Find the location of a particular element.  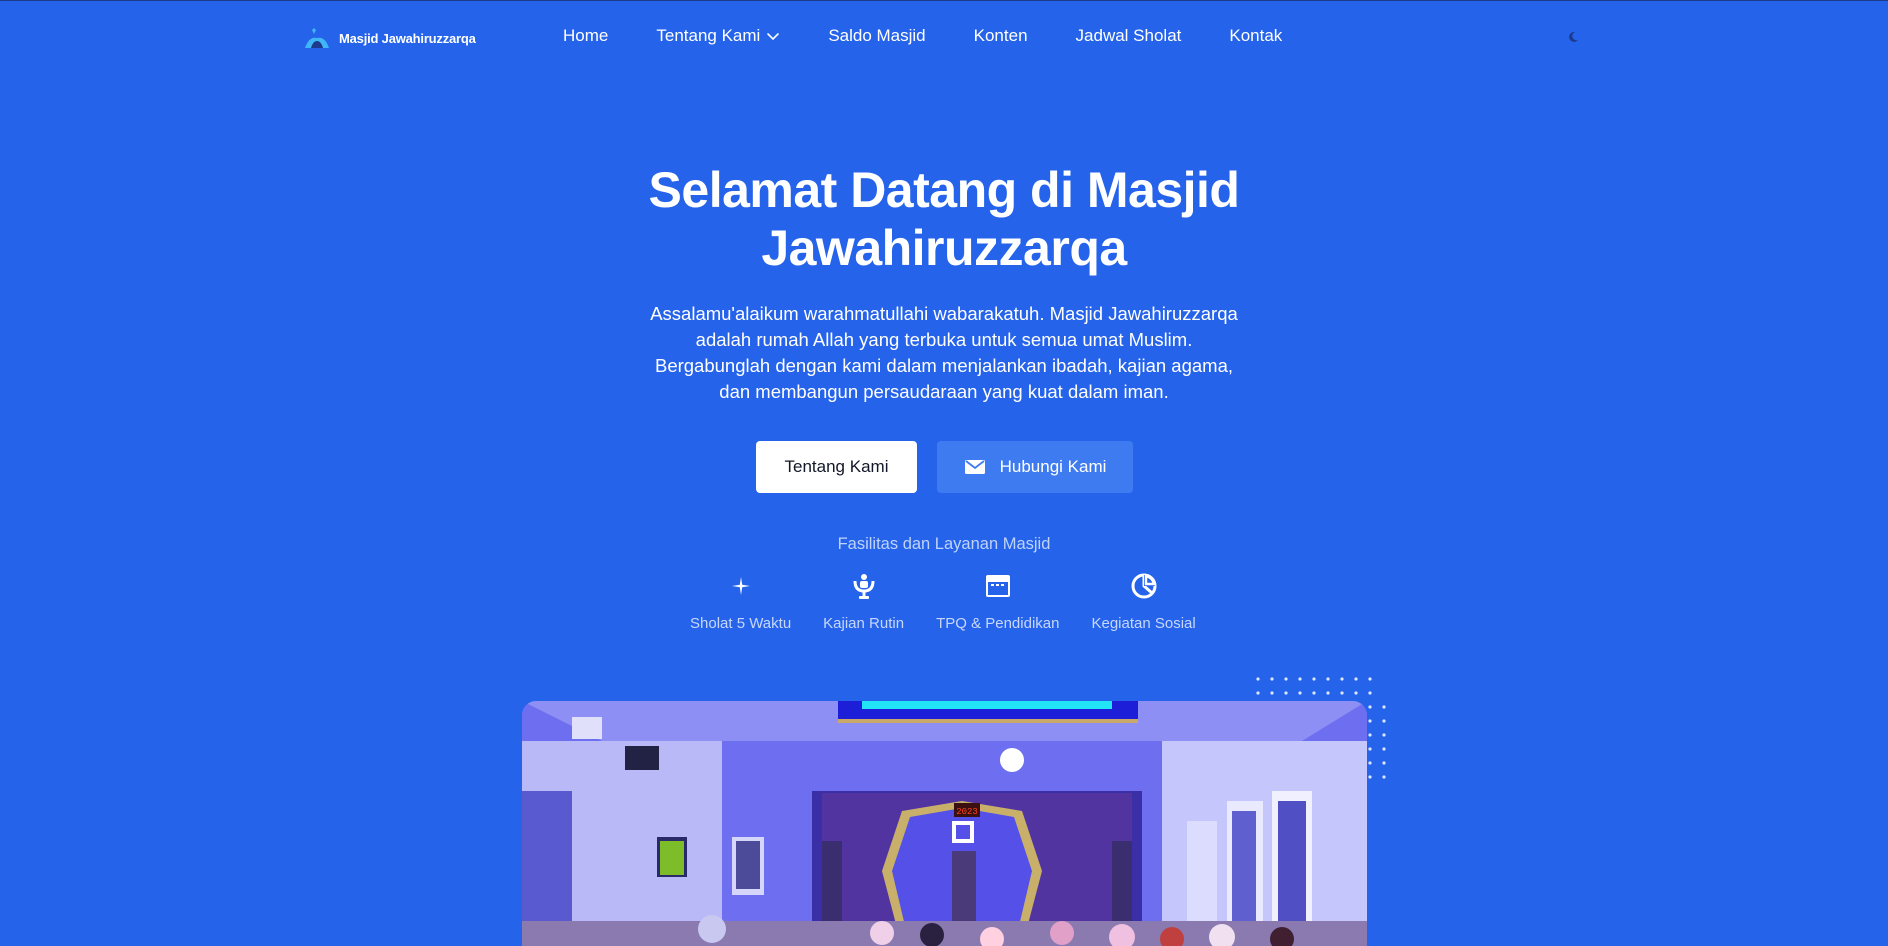

nav-item-kontak: Kontak is located at coordinates (1255, 36).